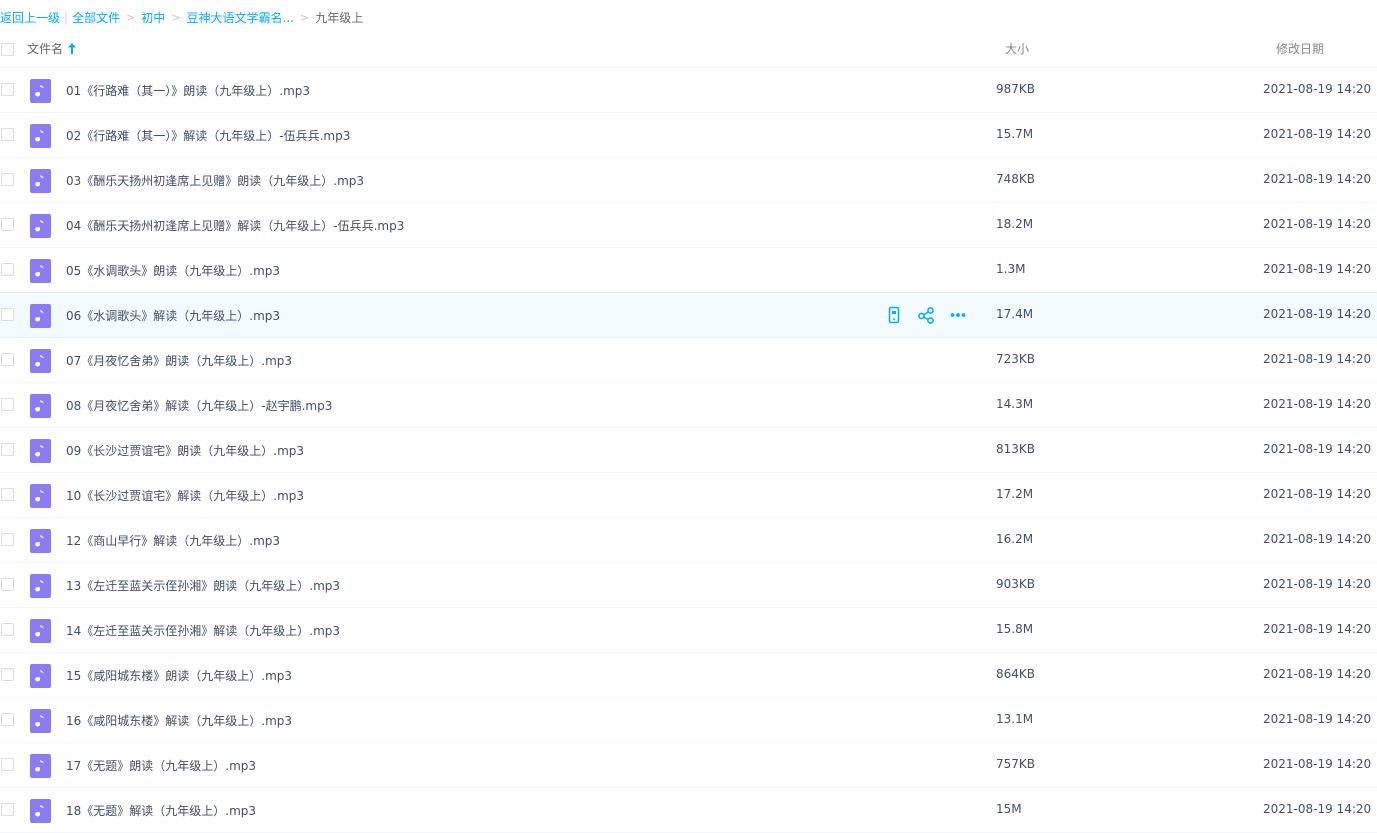 This screenshot has height=833, width=1377. I want to click on file-size: 13.1M, so click(1015, 719).